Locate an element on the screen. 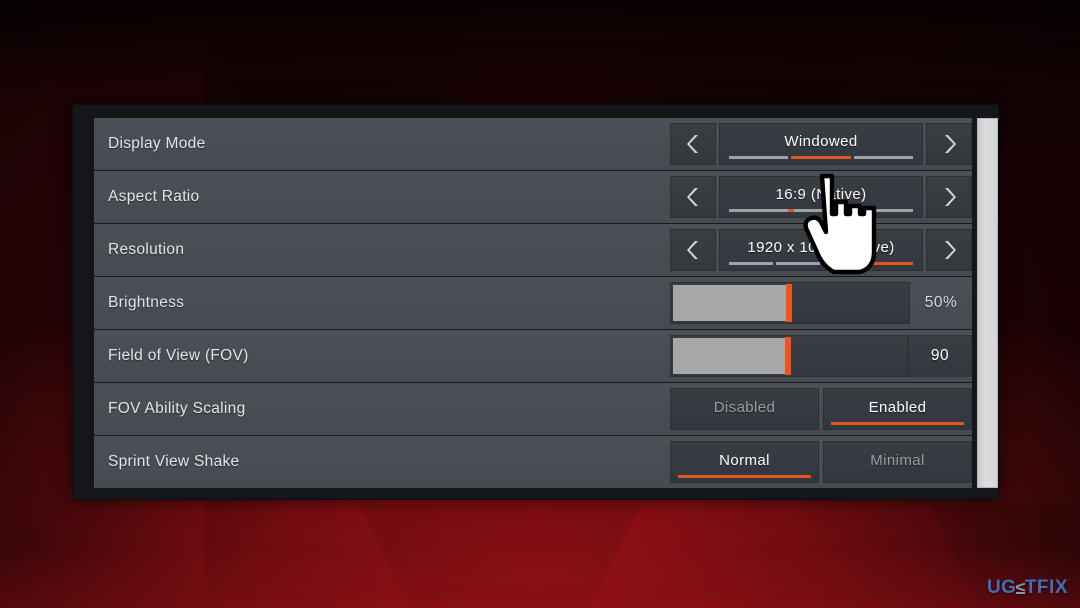 The image size is (1080, 608). setting-label: Sprint View Shake is located at coordinates (174, 461).